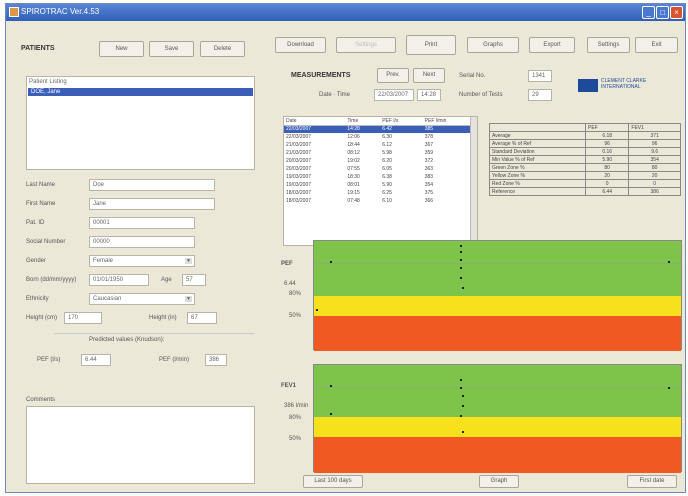  Describe the element at coordinates (366, 45) in the screenshot. I see `toolbar-settings-disabled-button: Settings` at that location.